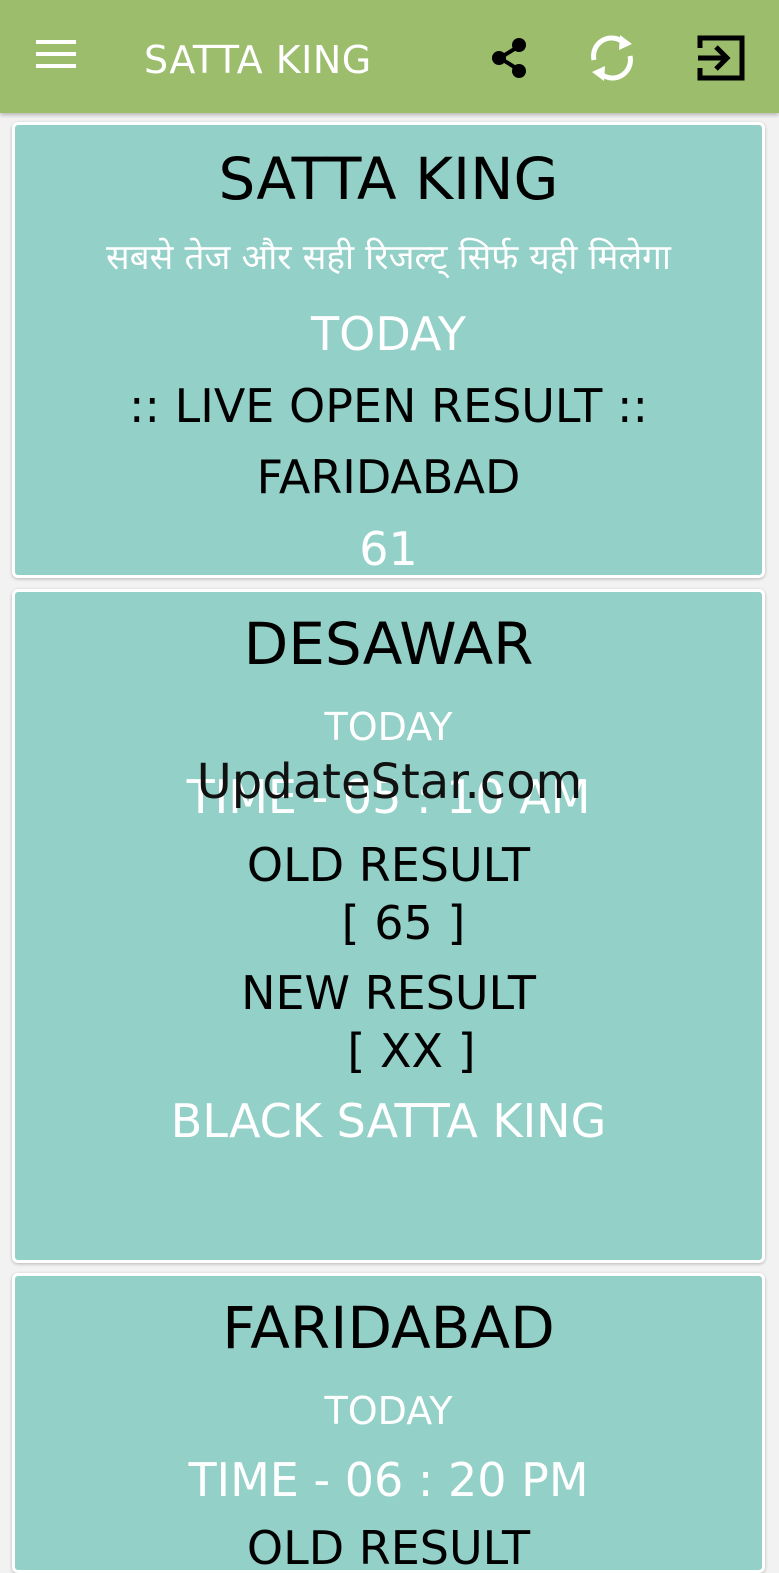 Image resolution: width=779 pixels, height=1573 pixels. What do you see at coordinates (388, 1121) in the screenshot?
I see `black-satta-king-label: BLACK SATTA KING` at bounding box center [388, 1121].